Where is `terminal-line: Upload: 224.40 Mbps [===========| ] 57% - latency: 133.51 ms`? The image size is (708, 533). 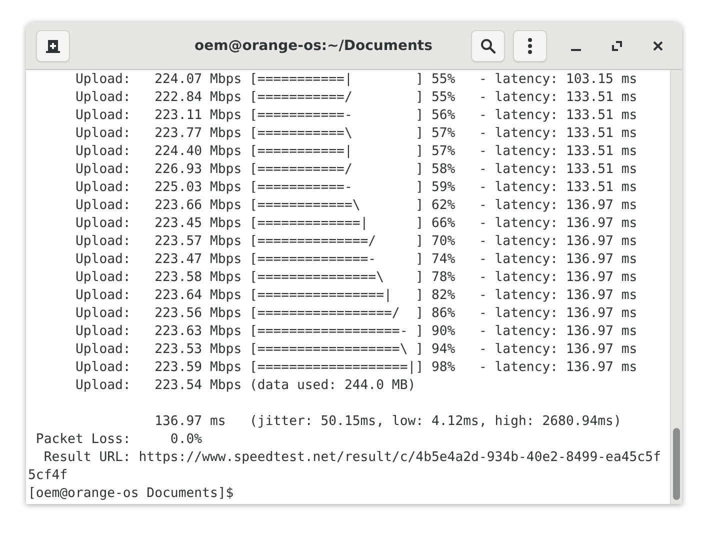 terminal-line: Upload: 224.40 Mbps [===========| ] 57% - latency: 133.51 ms is located at coordinates (356, 151).